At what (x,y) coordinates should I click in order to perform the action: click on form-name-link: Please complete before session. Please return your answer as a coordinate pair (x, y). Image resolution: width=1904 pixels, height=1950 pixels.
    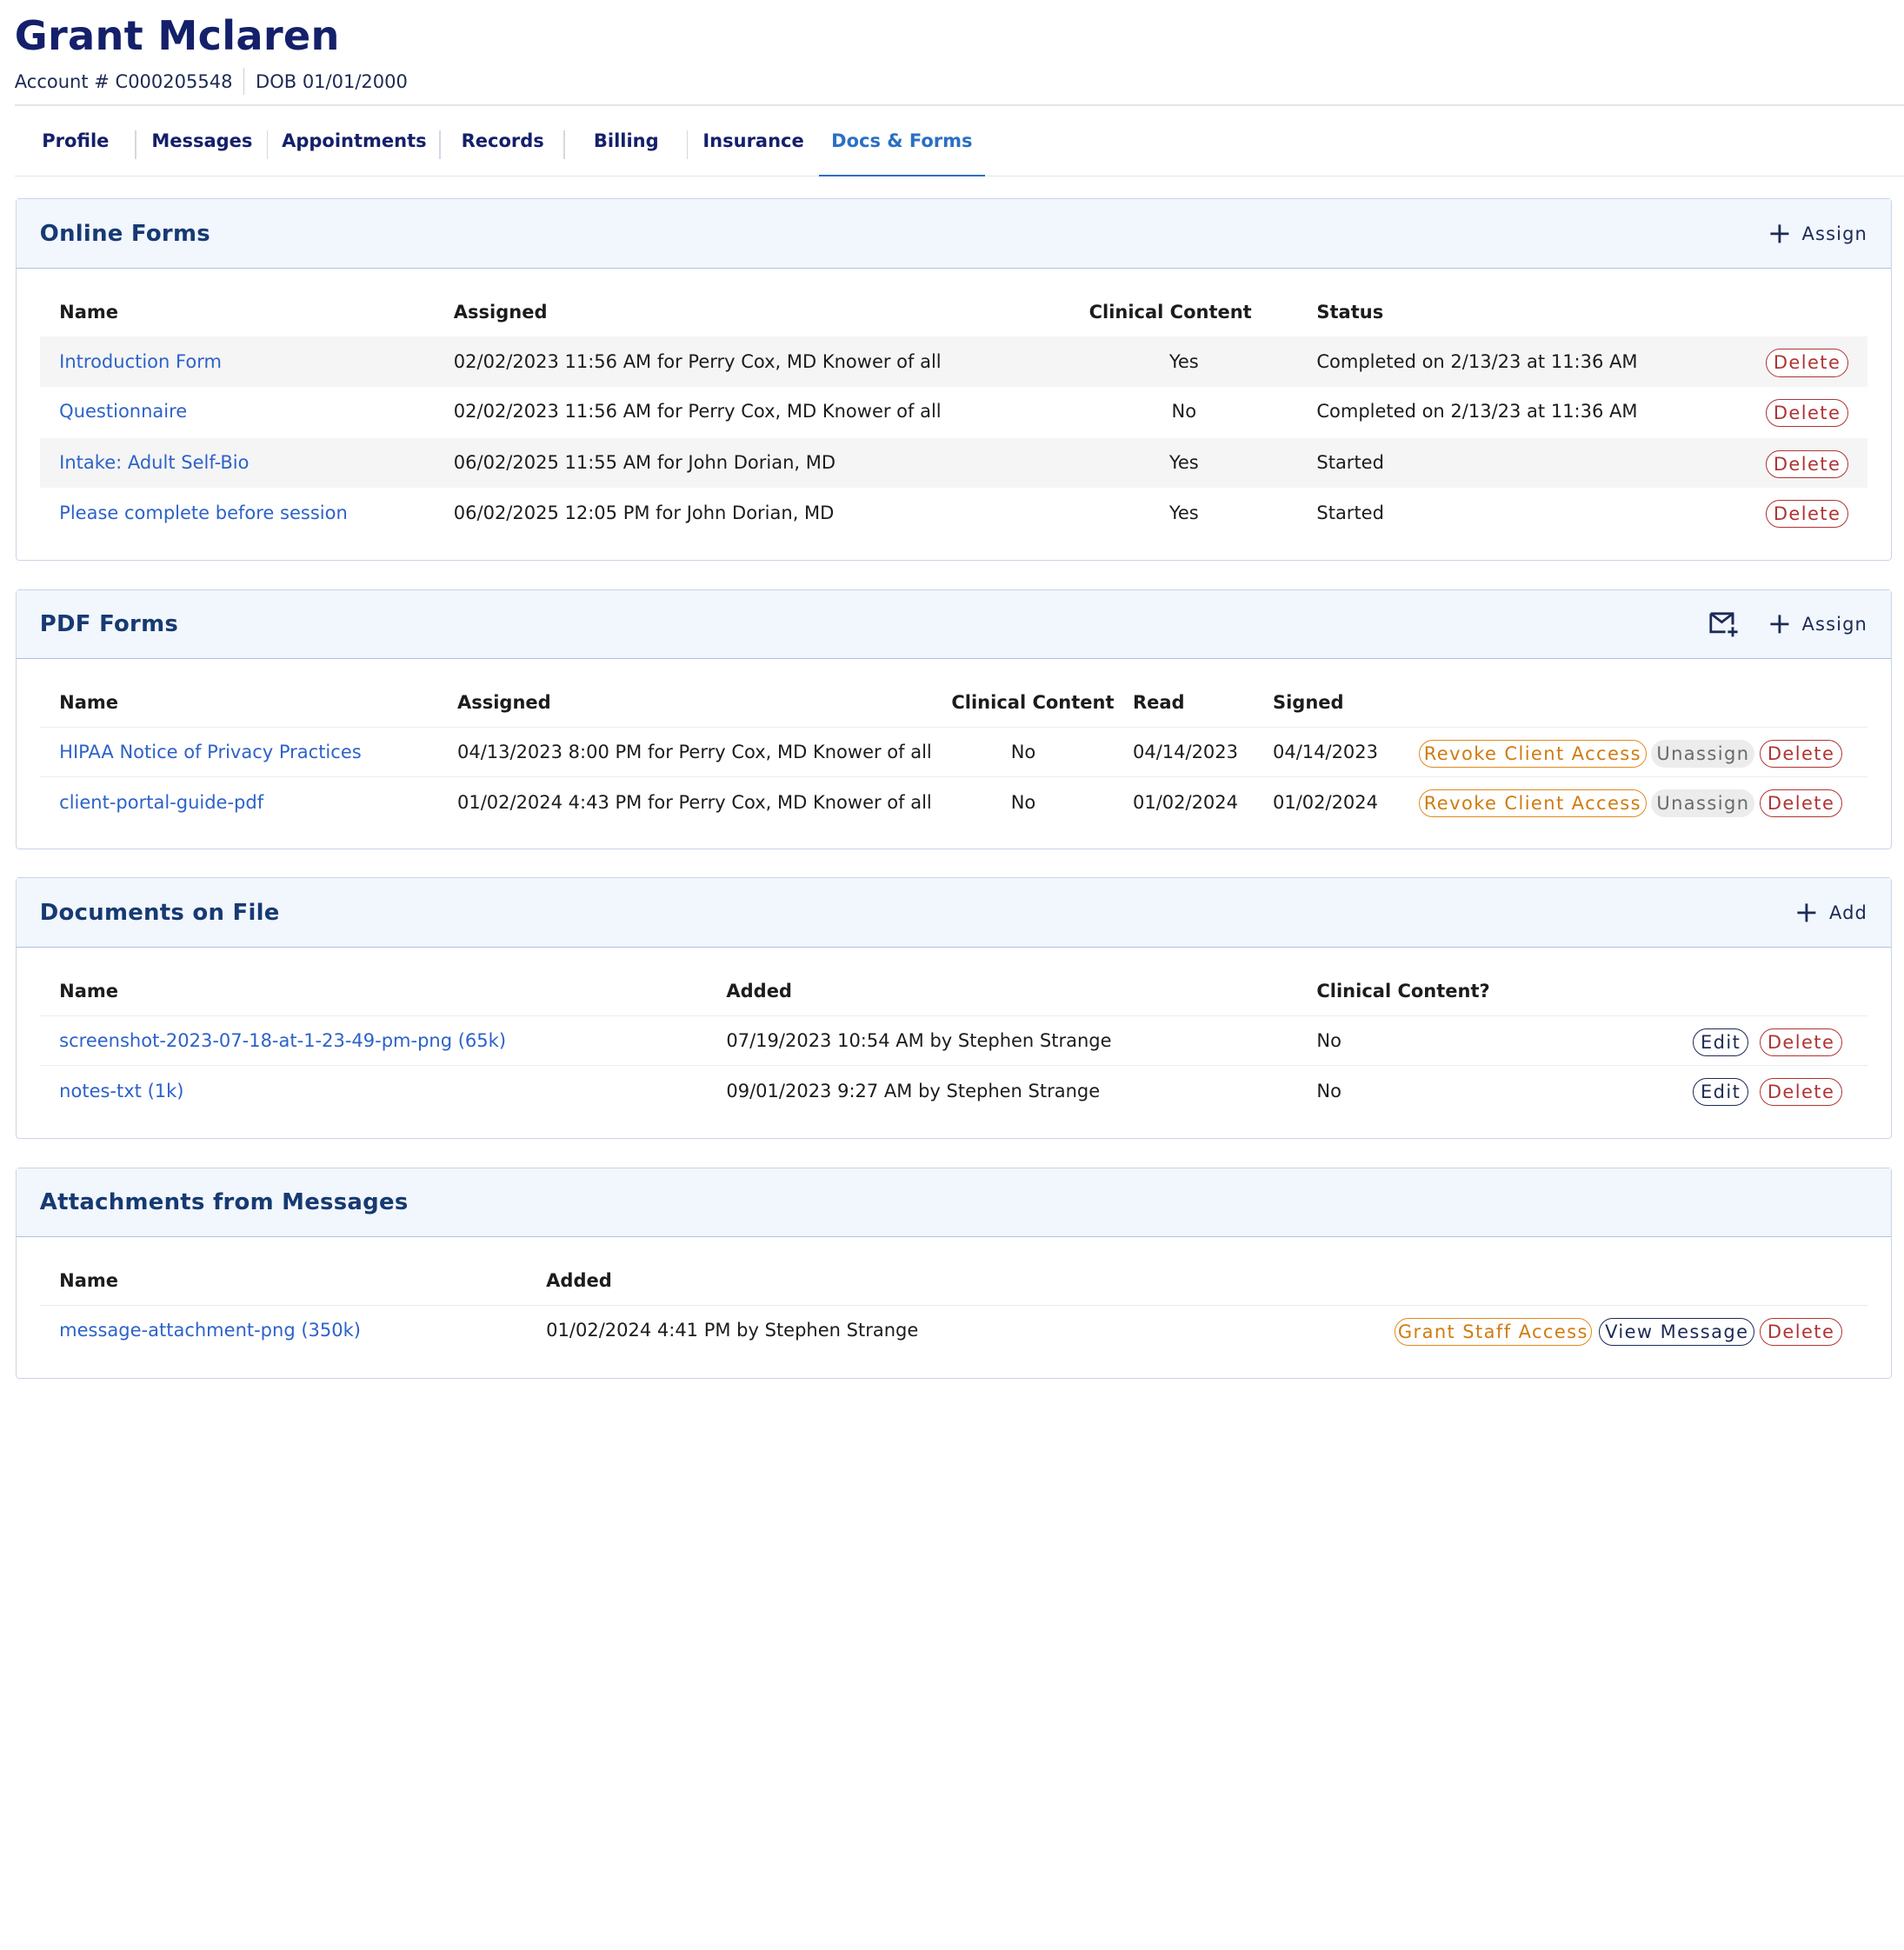
    Looking at the image, I should click on (203, 512).